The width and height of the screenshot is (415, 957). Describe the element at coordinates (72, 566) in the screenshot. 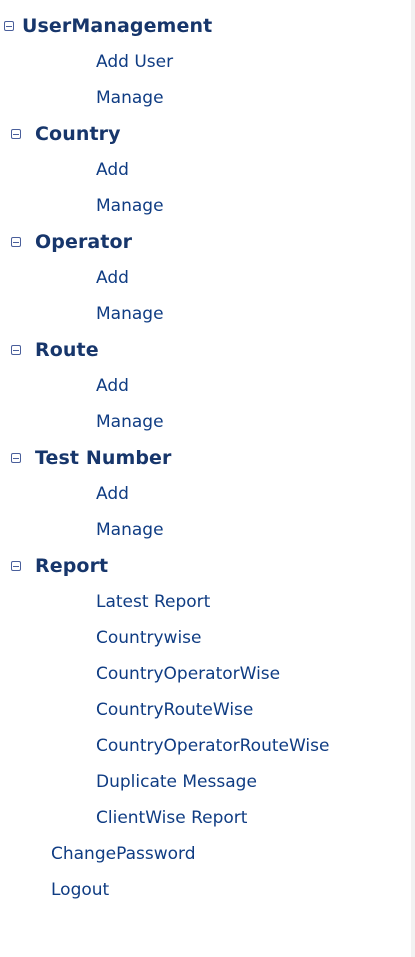

I see `report-label: Report` at that location.